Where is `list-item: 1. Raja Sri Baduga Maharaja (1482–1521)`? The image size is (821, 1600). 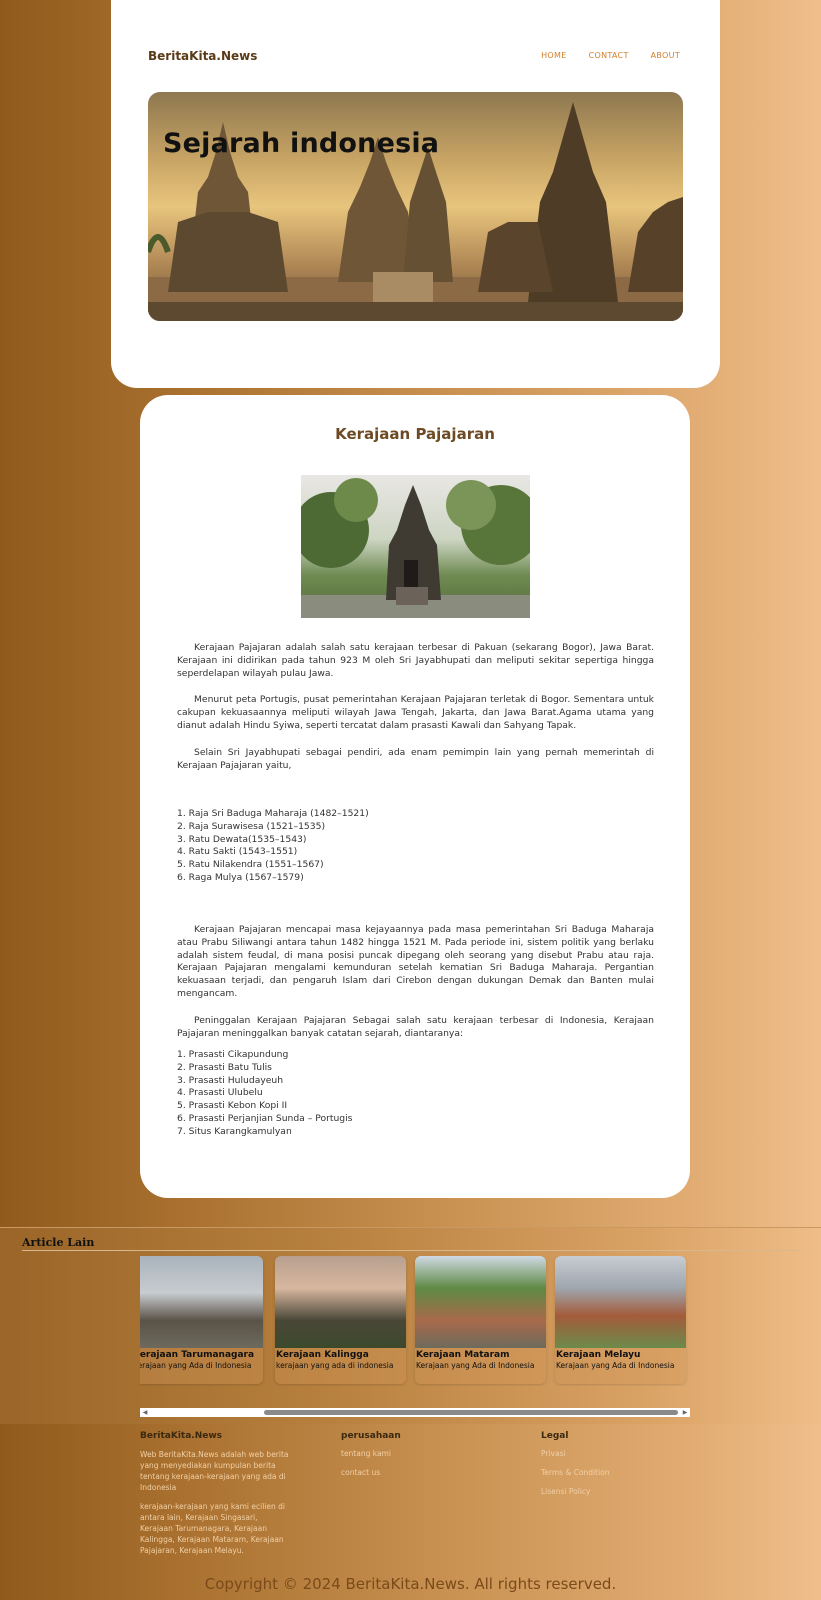 list-item: 1. Raja Sri Baduga Maharaja (1482–1521) is located at coordinates (273, 813).